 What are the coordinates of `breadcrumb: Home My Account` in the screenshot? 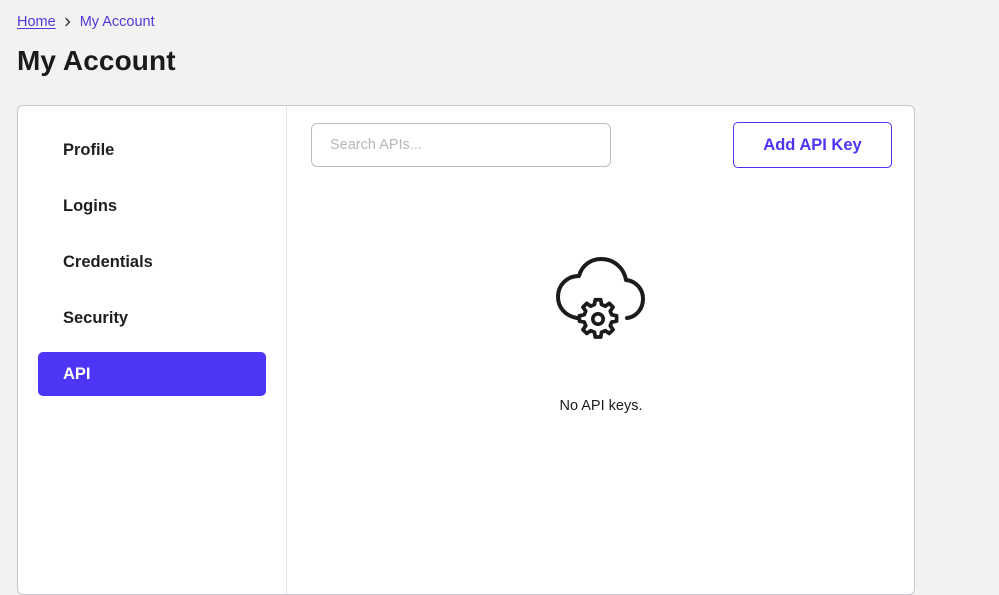 It's located at (86, 22).